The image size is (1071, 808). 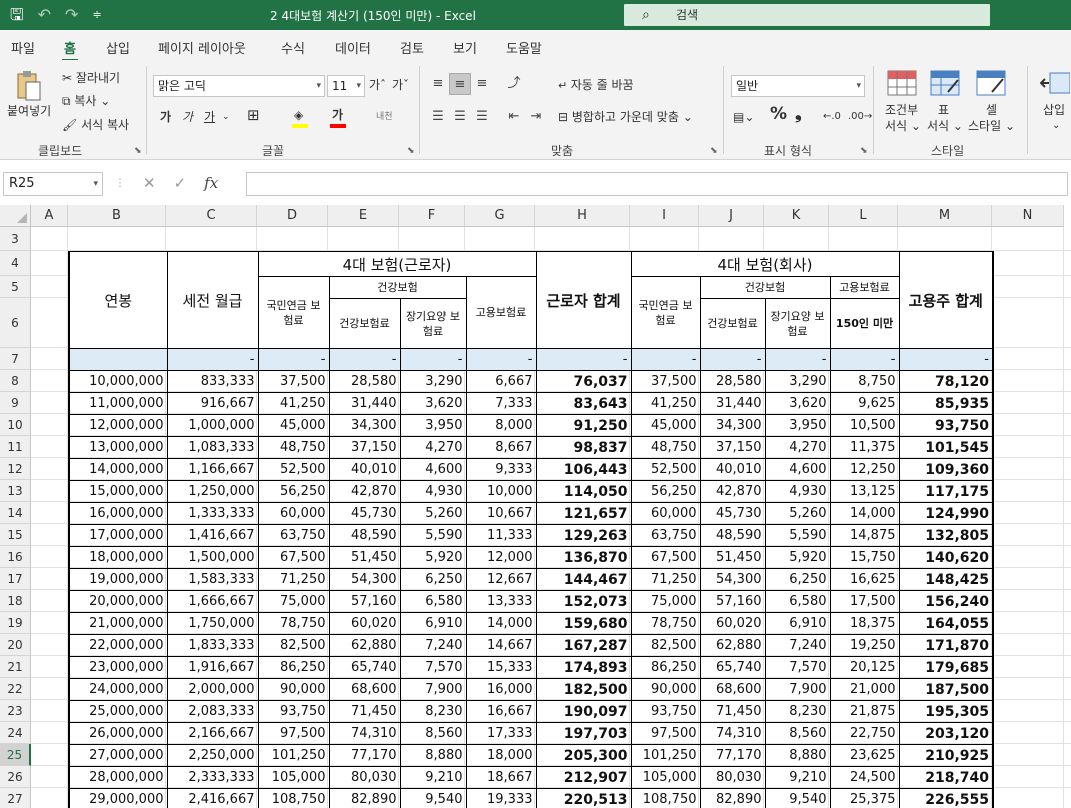 What do you see at coordinates (364, 667) in the screenshot?
I see `table-cell: 65,740` at bounding box center [364, 667].